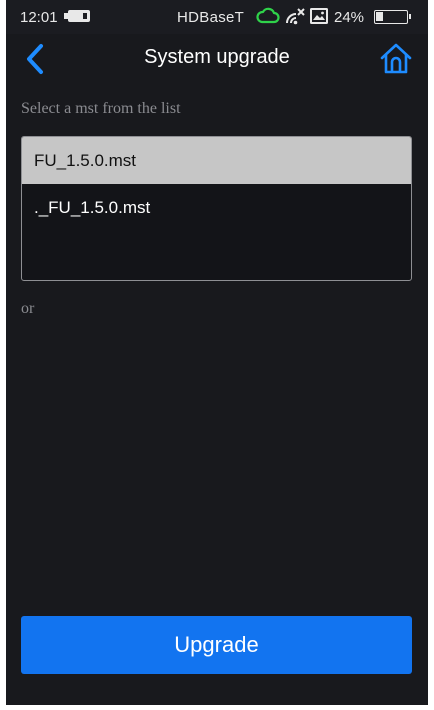  What do you see at coordinates (101, 108) in the screenshot?
I see `select-prompt: Select a mst from the list` at bounding box center [101, 108].